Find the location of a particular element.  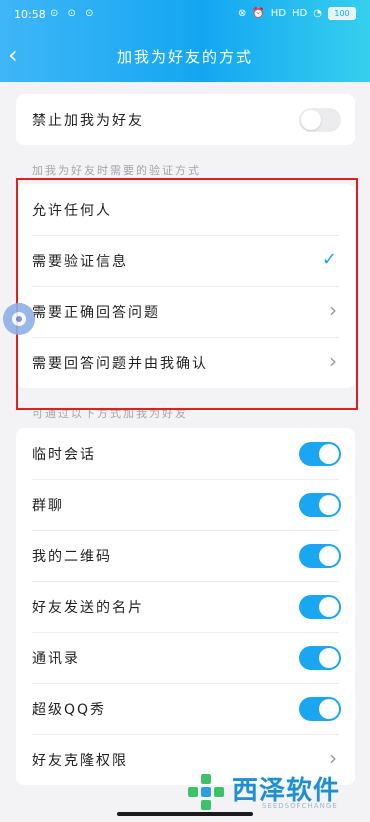

super-qq-show-toggle is located at coordinates (320, 709).